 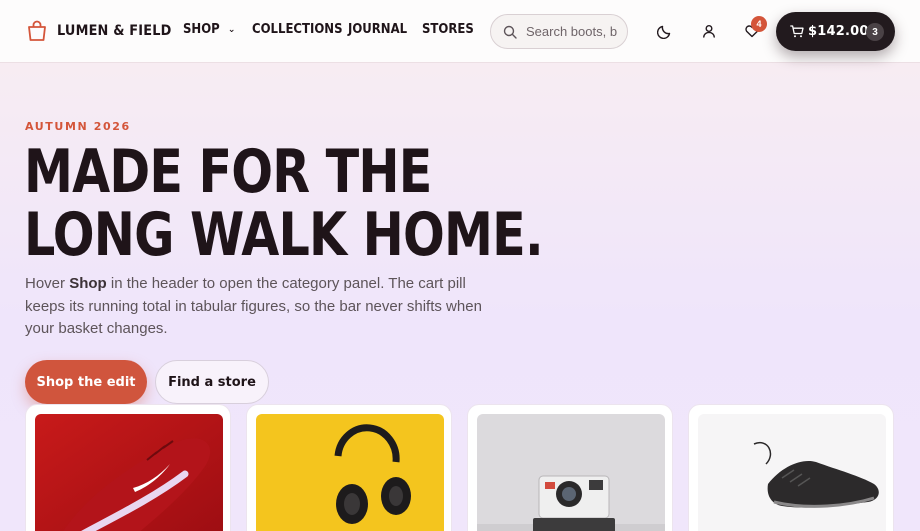 I want to click on nav-shop: SHOP ⌄, so click(x=209, y=29).